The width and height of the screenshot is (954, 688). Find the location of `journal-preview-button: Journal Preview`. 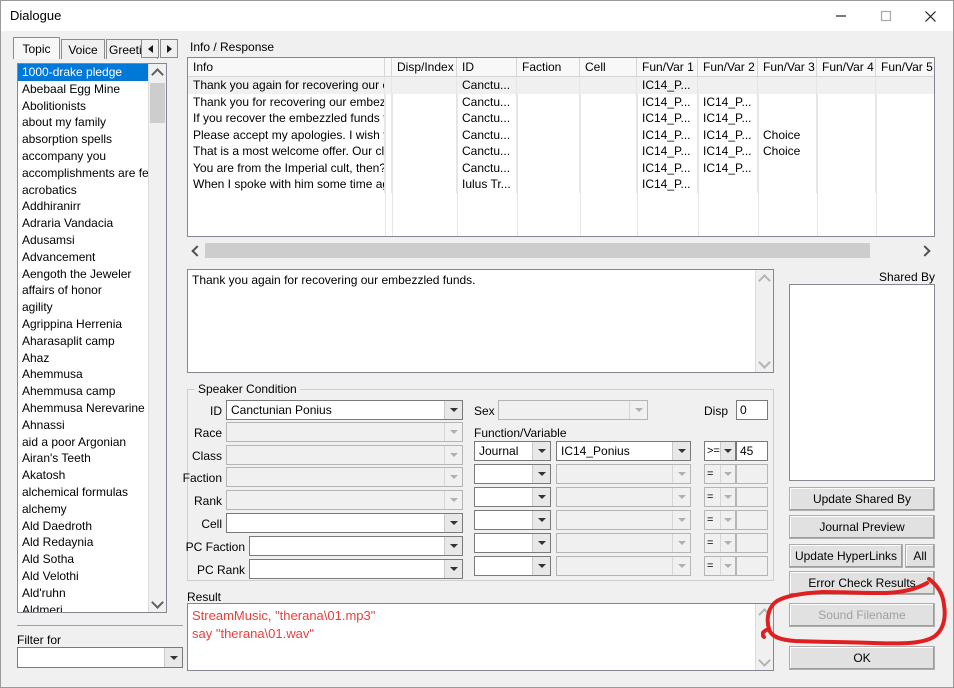

journal-preview-button: Journal Preview is located at coordinates (862, 527).